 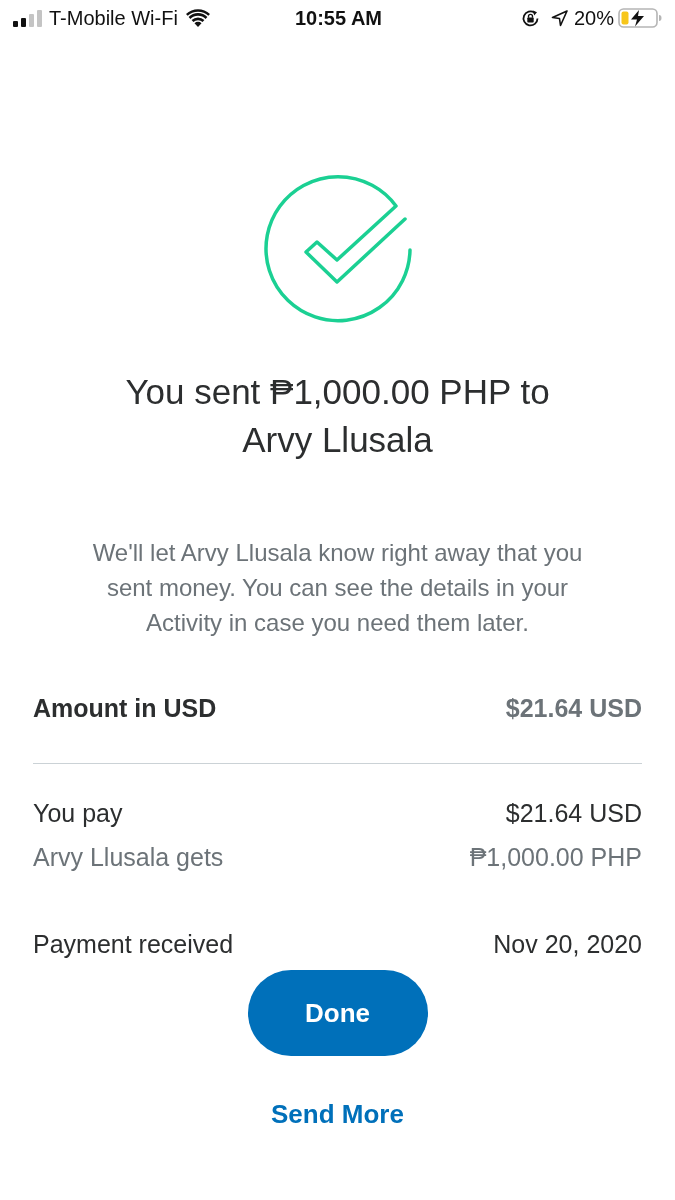 What do you see at coordinates (337, 416) in the screenshot?
I see `confirmation-title: You sent ₱1,000.00 PHP to Arvy Llusala` at bounding box center [337, 416].